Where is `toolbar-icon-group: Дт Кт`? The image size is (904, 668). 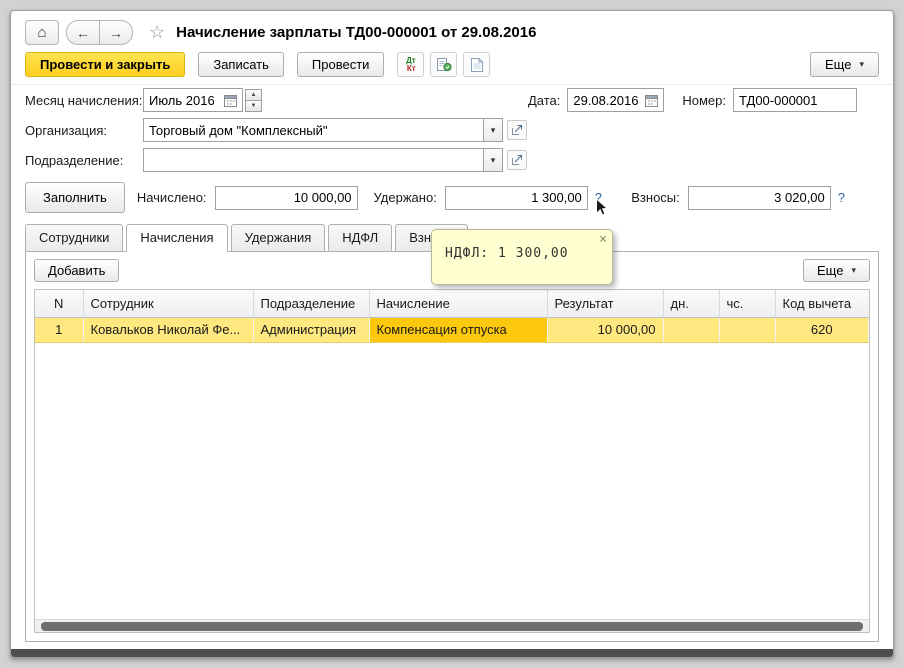
toolbar-icon-group: Дт Кт is located at coordinates (444, 64).